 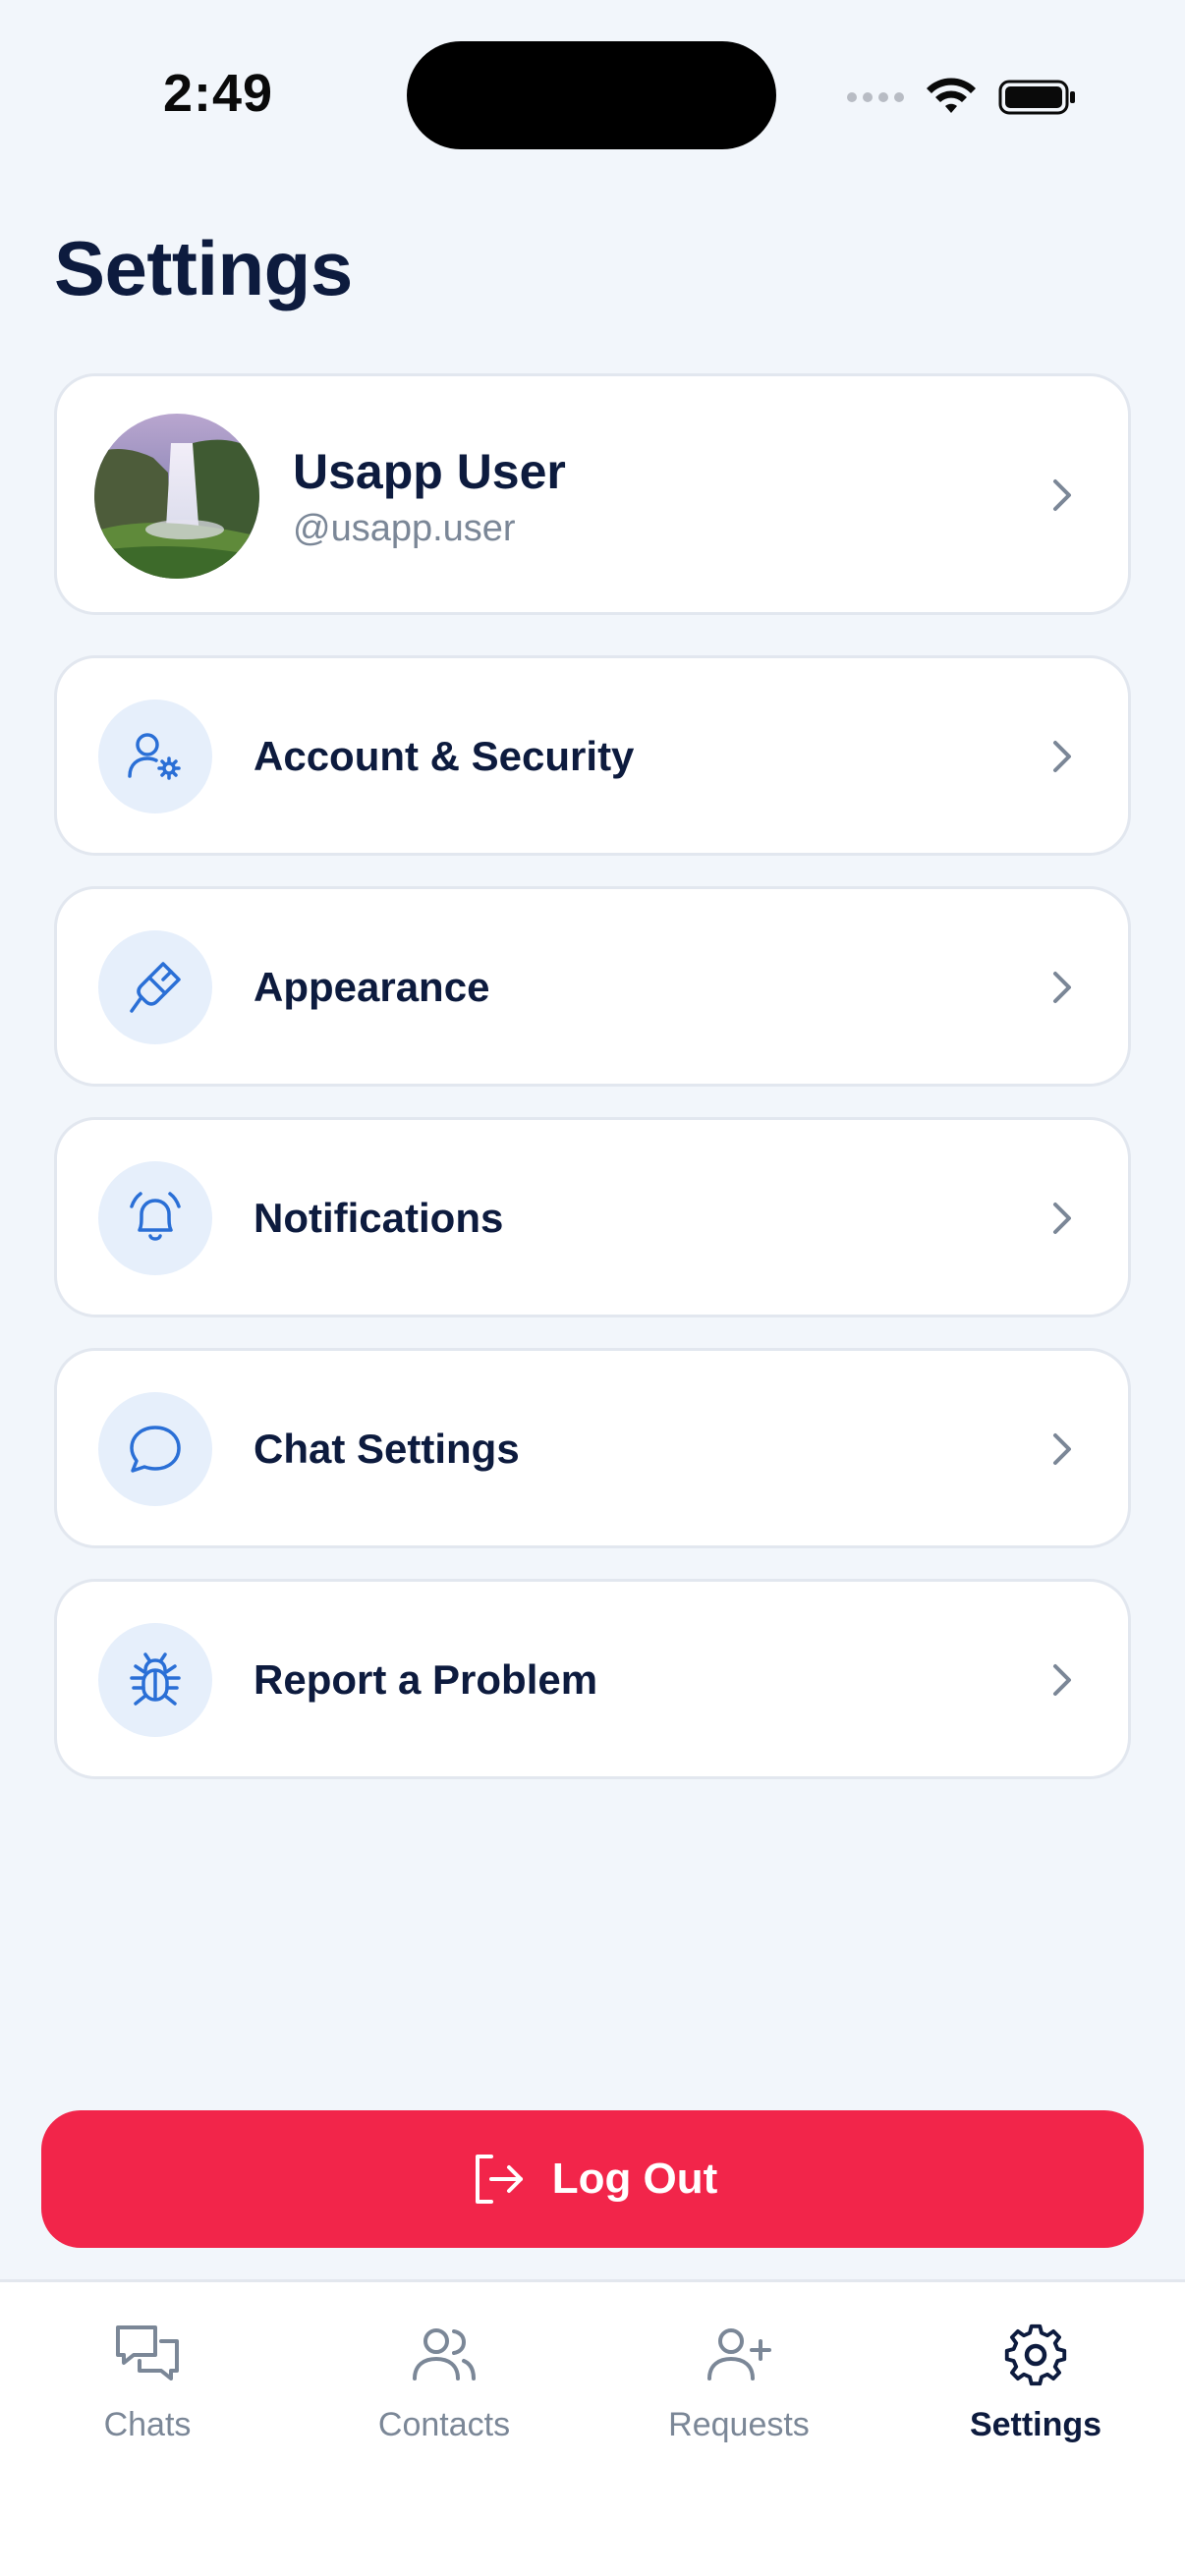 I want to click on contacts-icon, so click(x=445, y=2354).